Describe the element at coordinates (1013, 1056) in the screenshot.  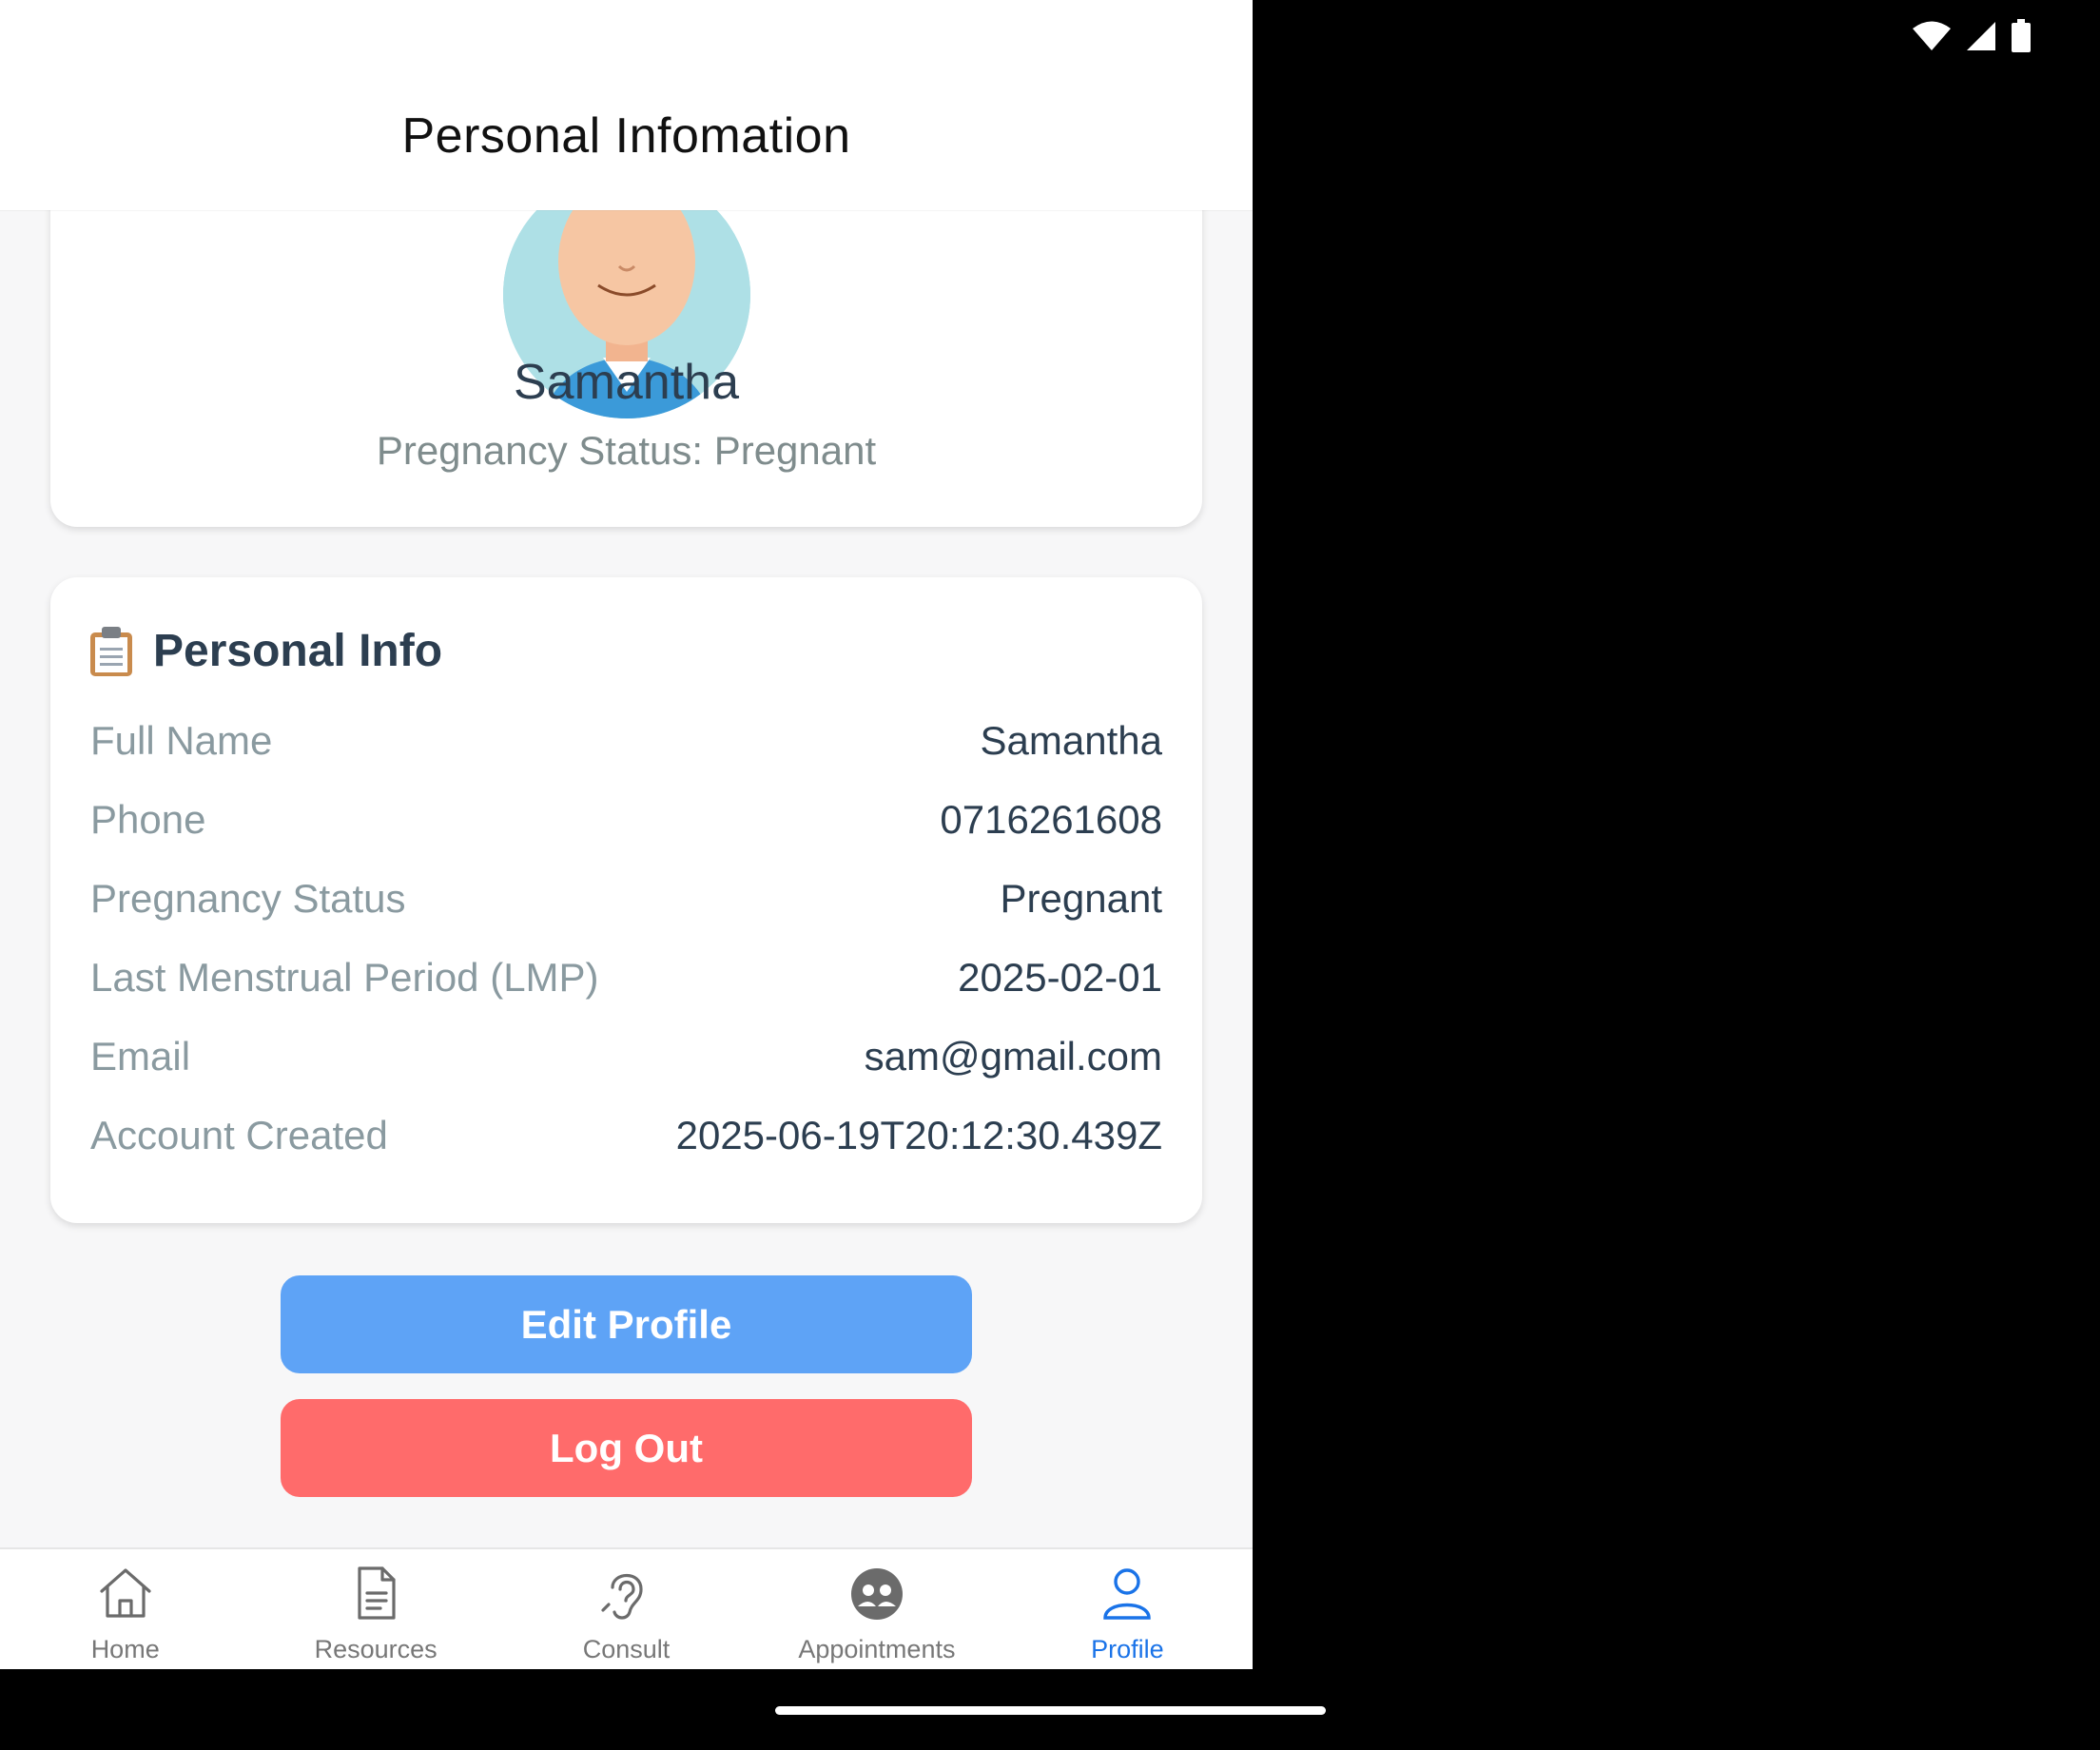
I see `row-value: sam@gmail.com` at that location.